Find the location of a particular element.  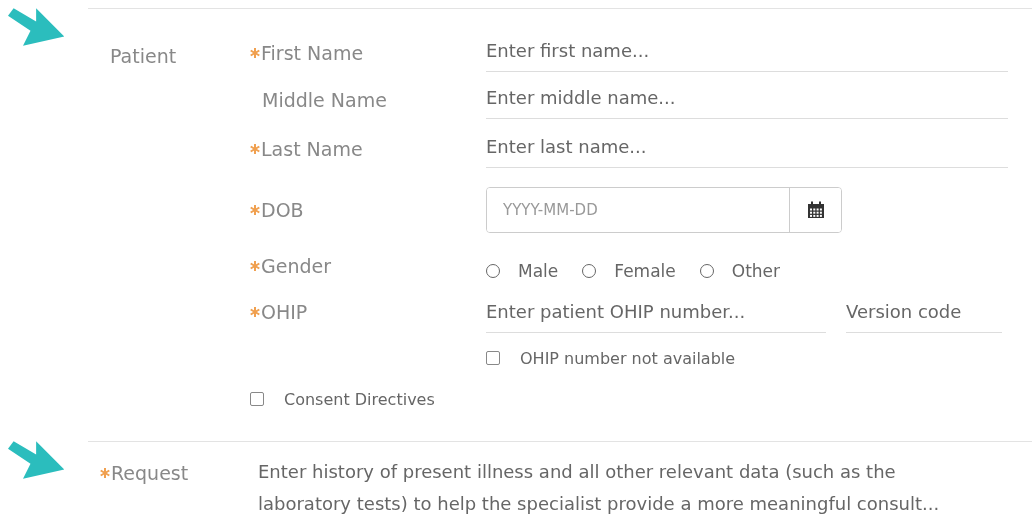

field-label: DOB is located at coordinates (282, 210).